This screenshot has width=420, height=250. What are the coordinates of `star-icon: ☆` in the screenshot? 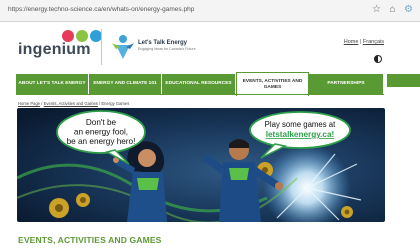 It's located at (376, 10).